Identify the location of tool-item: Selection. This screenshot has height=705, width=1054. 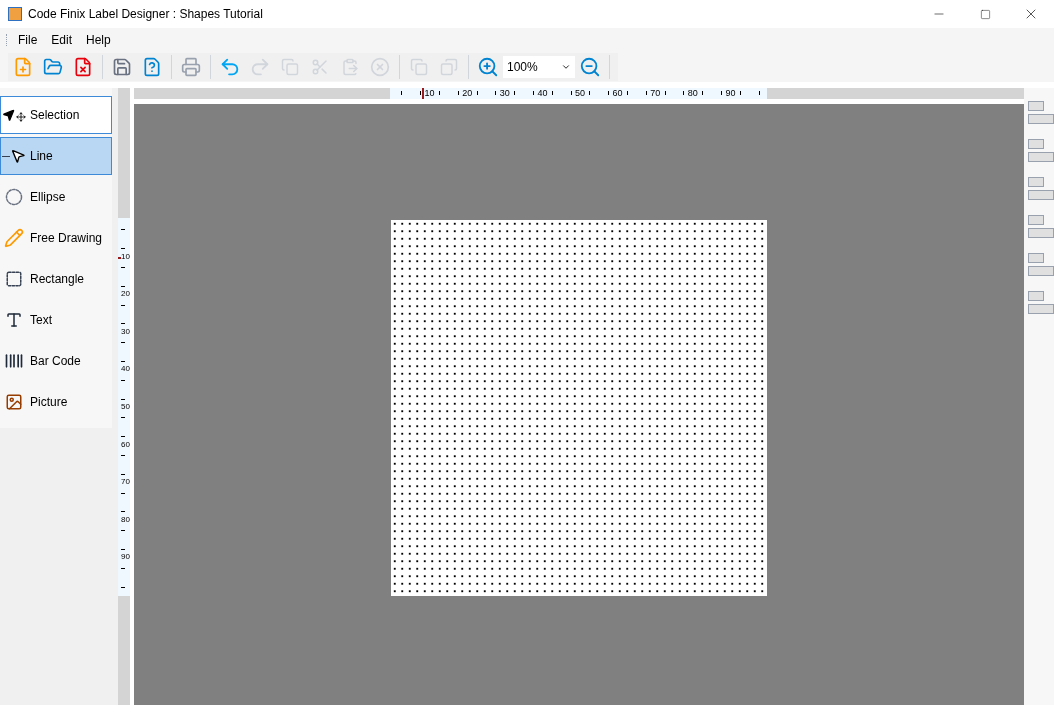
(56, 115).